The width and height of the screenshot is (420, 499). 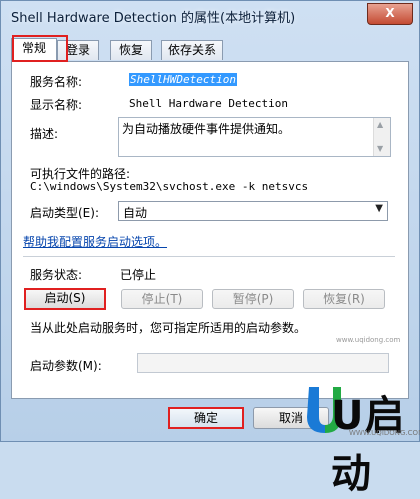 What do you see at coordinates (209, 256) in the screenshot?
I see `divider` at bounding box center [209, 256].